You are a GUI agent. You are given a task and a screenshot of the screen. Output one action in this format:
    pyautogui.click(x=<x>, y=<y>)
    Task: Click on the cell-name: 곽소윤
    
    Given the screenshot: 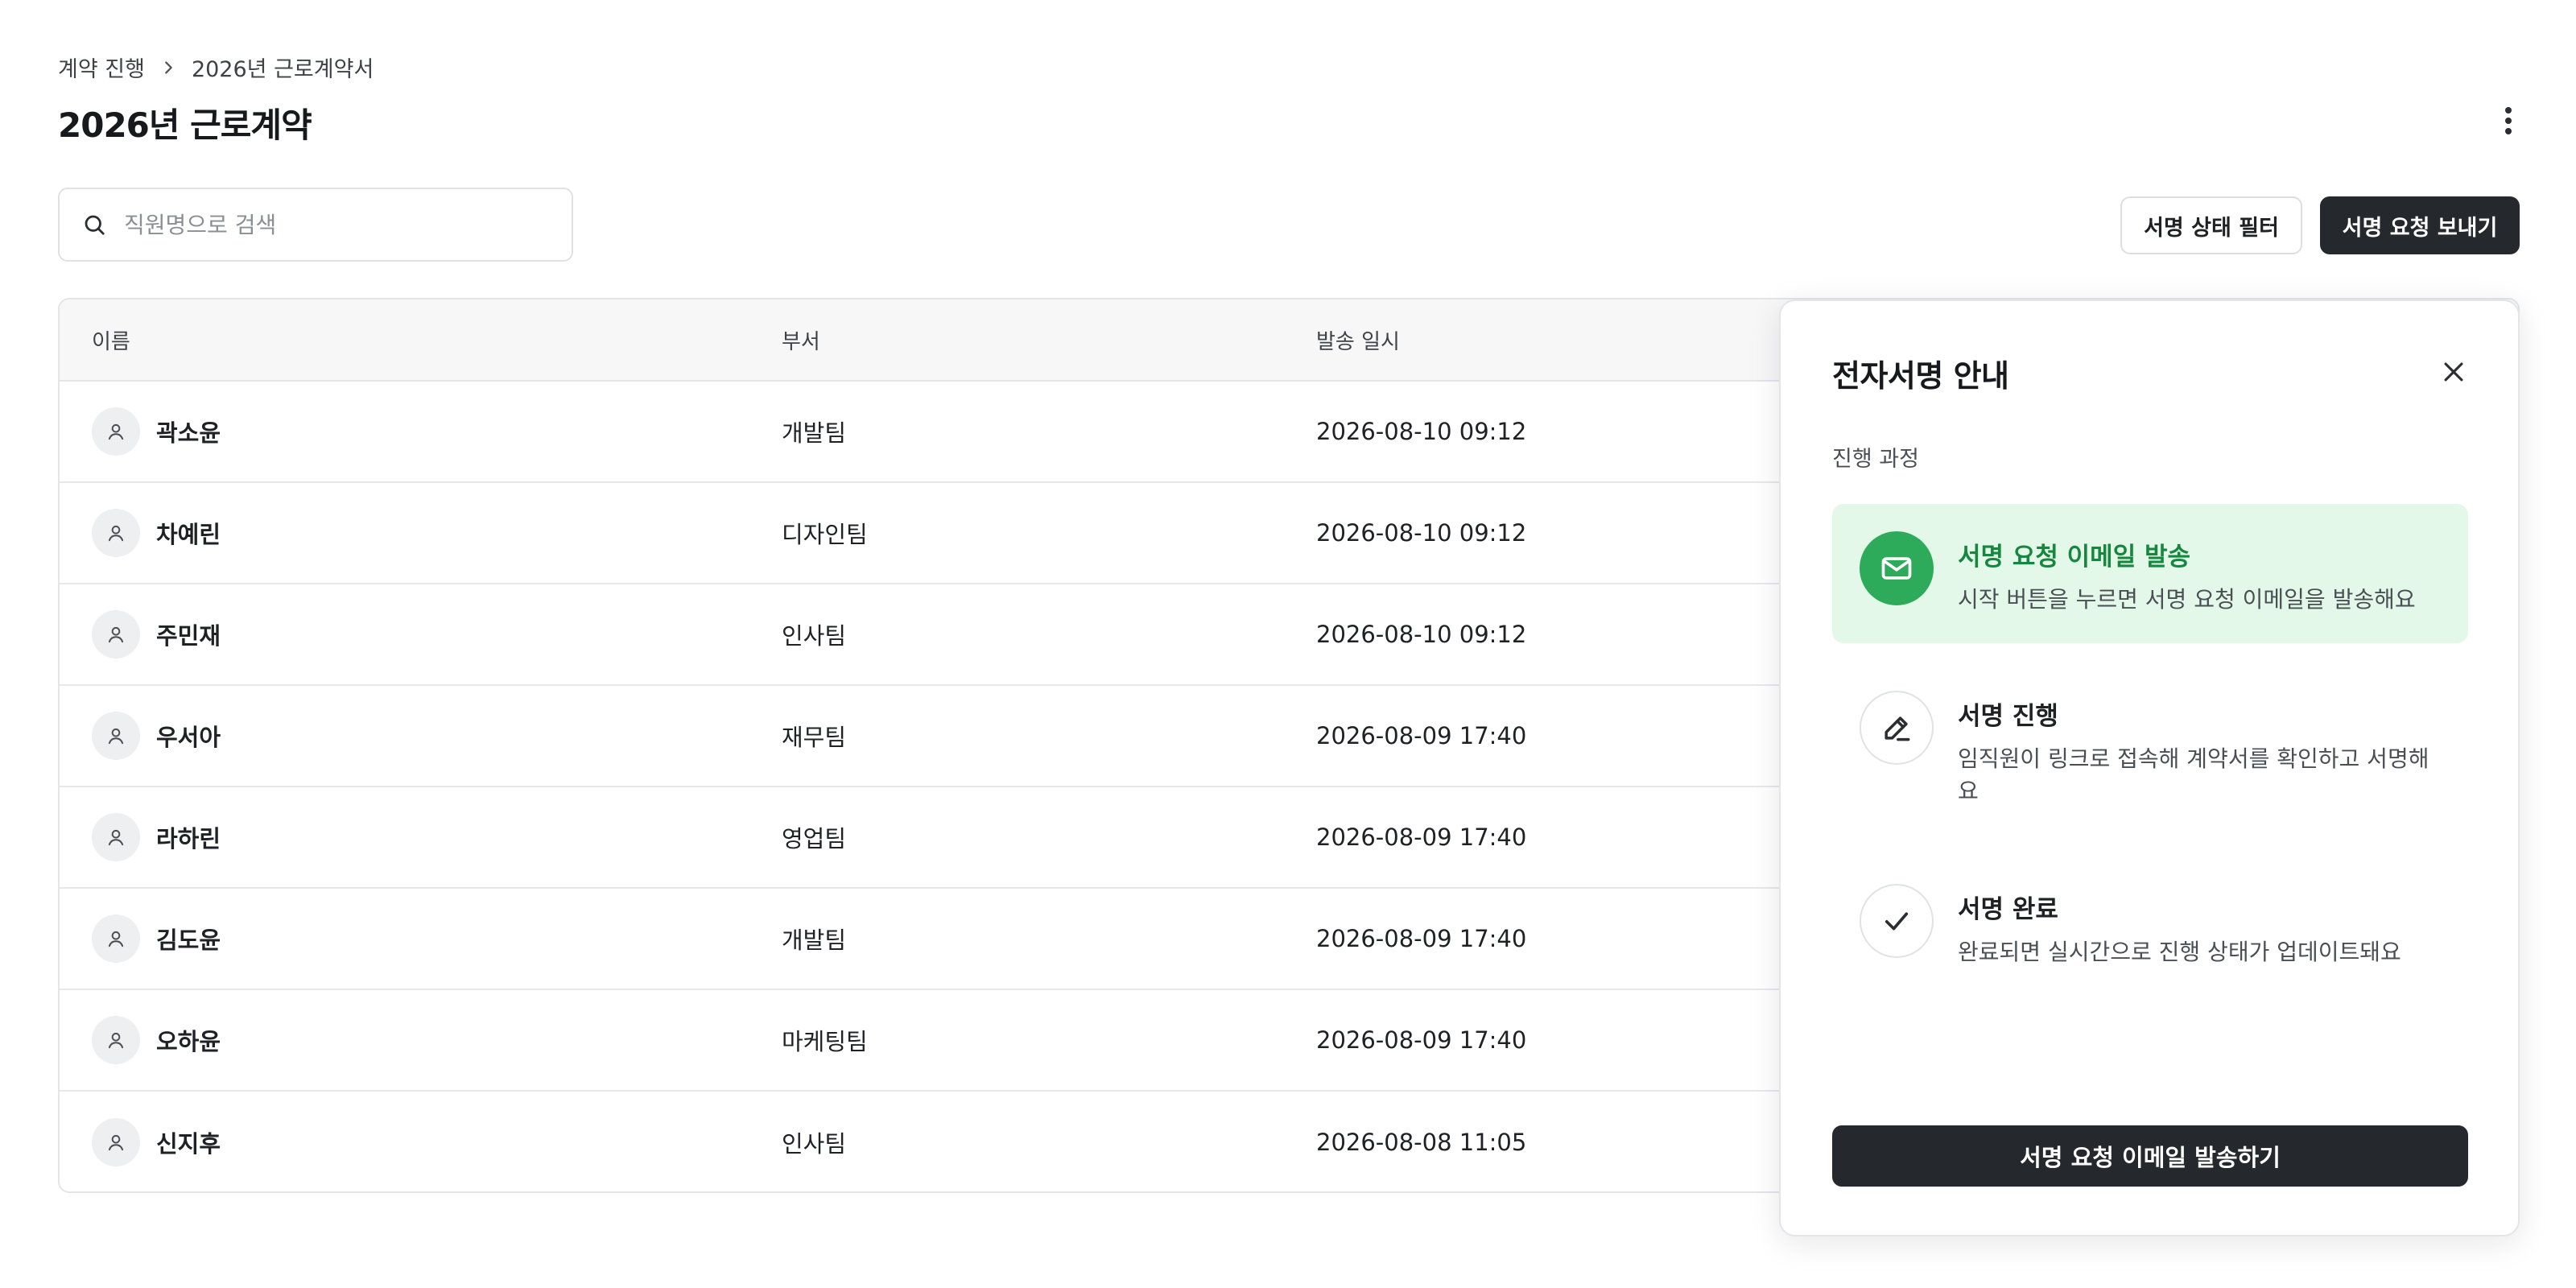 What is the action you would take?
    pyautogui.click(x=421, y=431)
    